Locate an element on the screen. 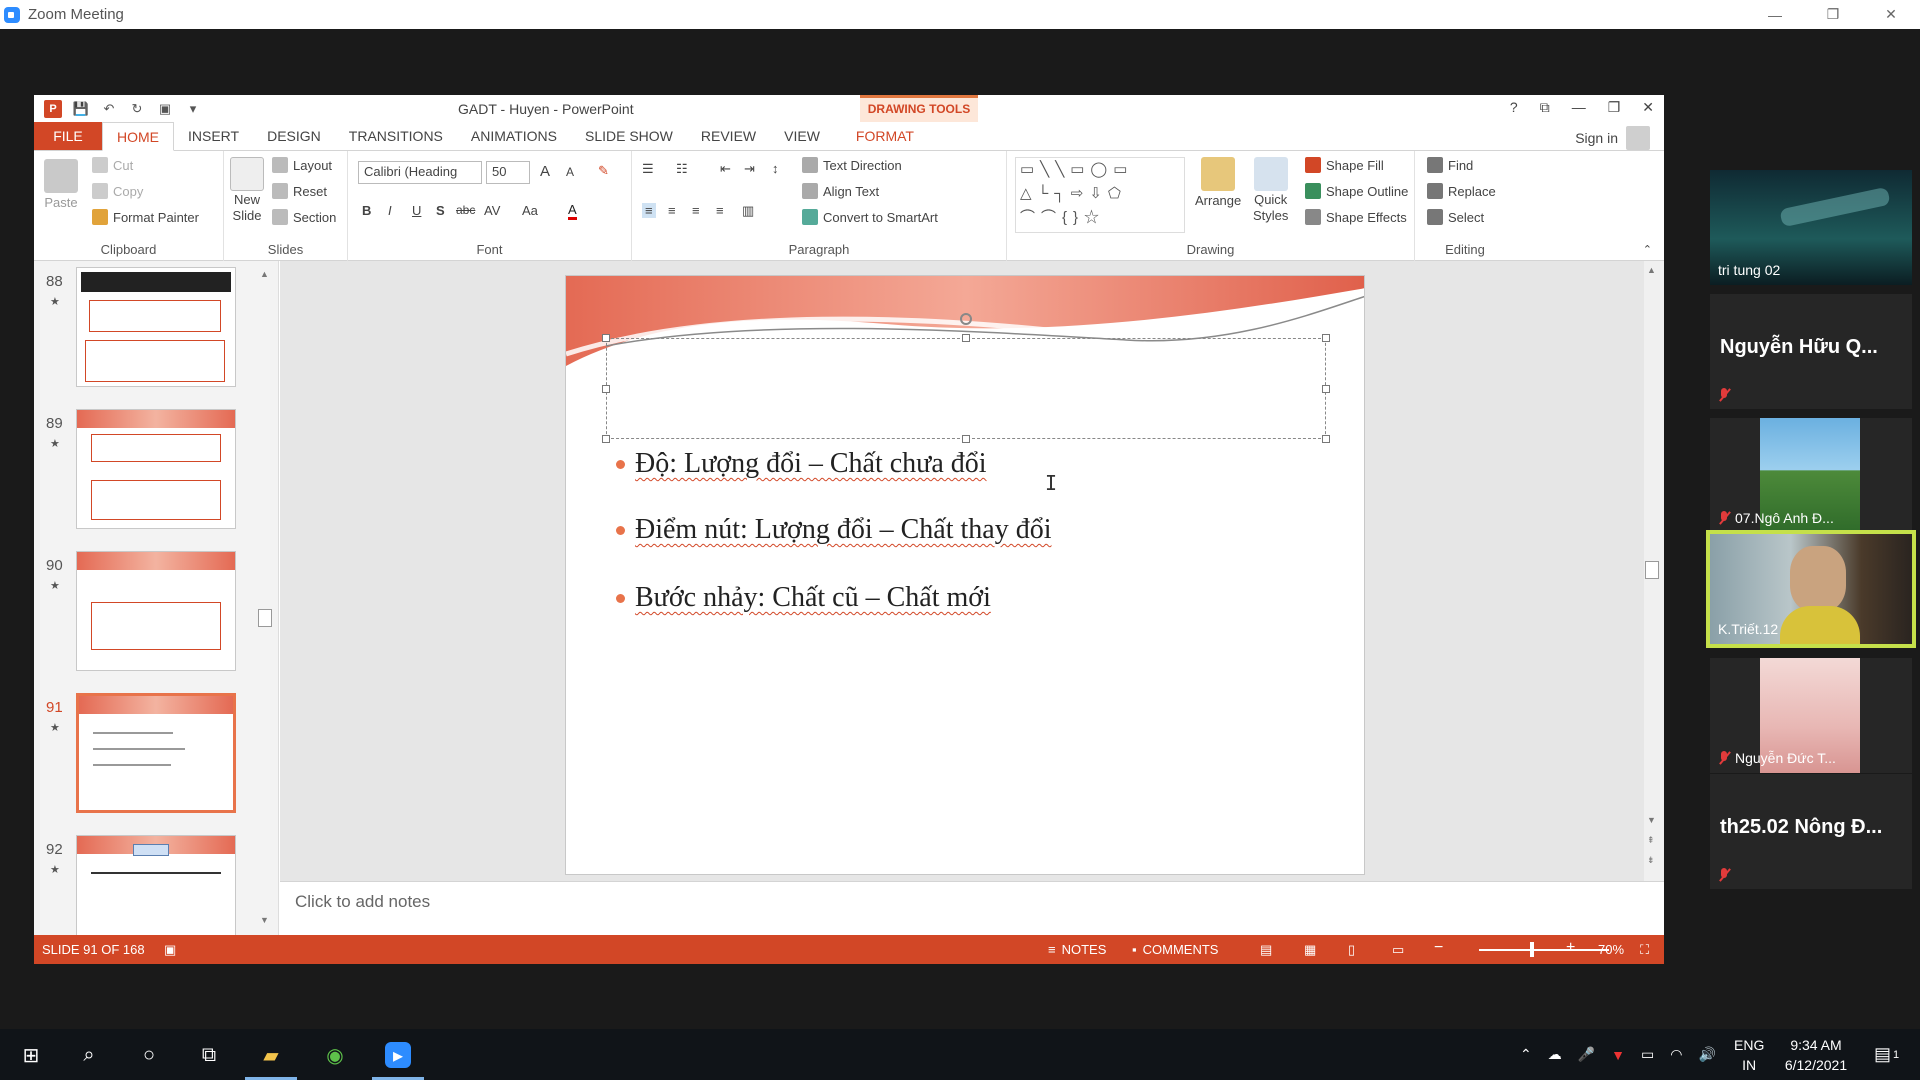 The image size is (1920, 1080). file-explorer-icon: ▰ is located at coordinates (271, 1055).